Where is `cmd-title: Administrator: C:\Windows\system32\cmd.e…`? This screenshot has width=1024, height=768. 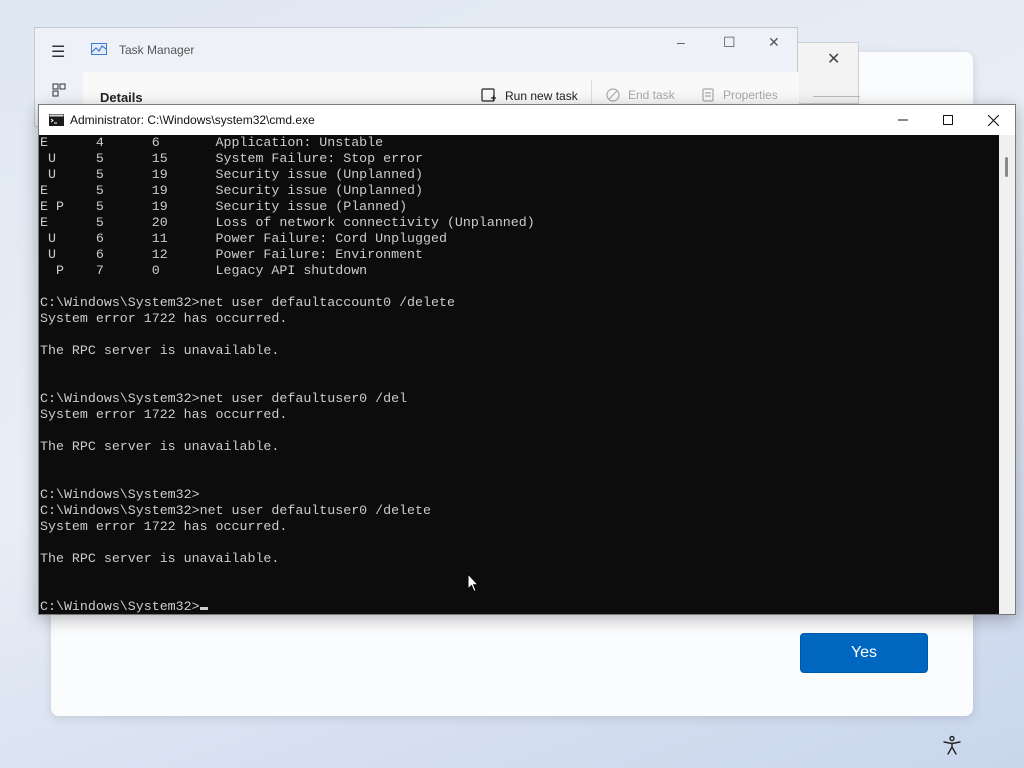 cmd-title: Administrator: C:\Windows\system32\cmd.e… is located at coordinates (192, 120).